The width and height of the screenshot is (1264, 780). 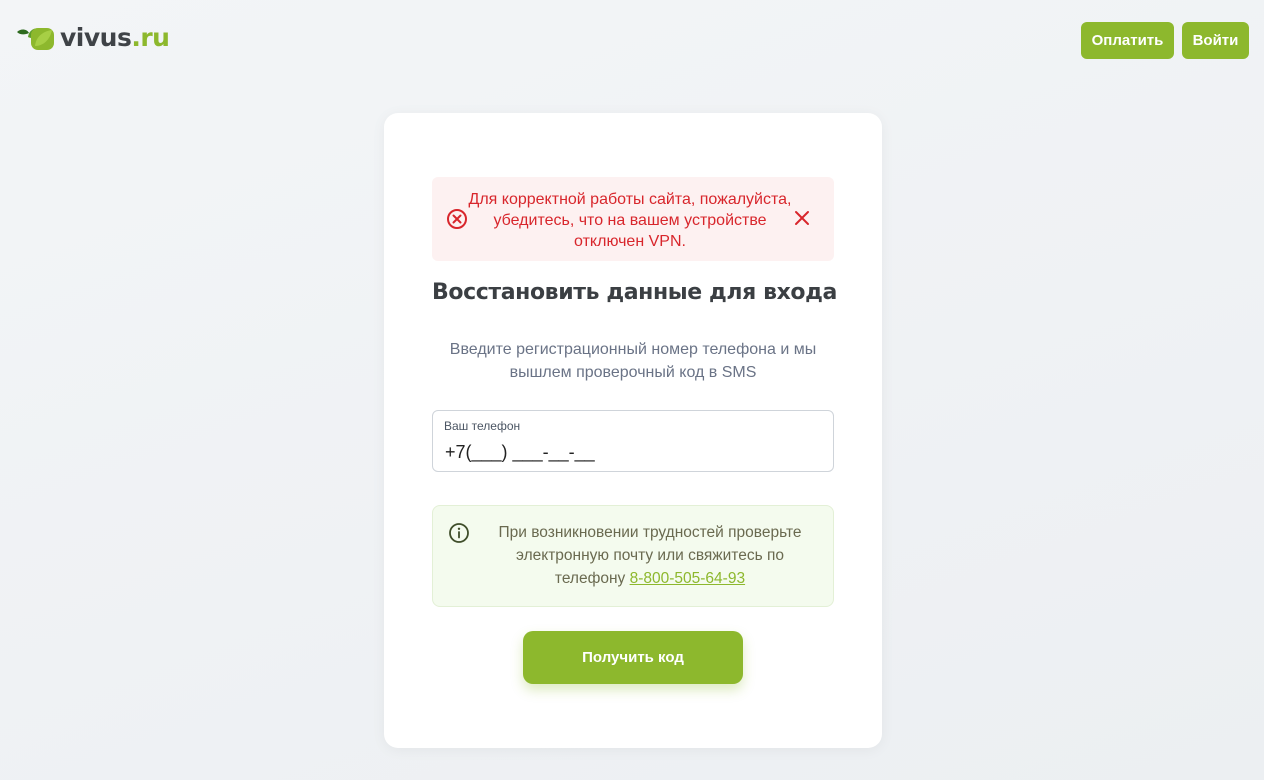 What do you see at coordinates (687, 578) in the screenshot?
I see `support-phone-link: 8-800-505-64-93` at bounding box center [687, 578].